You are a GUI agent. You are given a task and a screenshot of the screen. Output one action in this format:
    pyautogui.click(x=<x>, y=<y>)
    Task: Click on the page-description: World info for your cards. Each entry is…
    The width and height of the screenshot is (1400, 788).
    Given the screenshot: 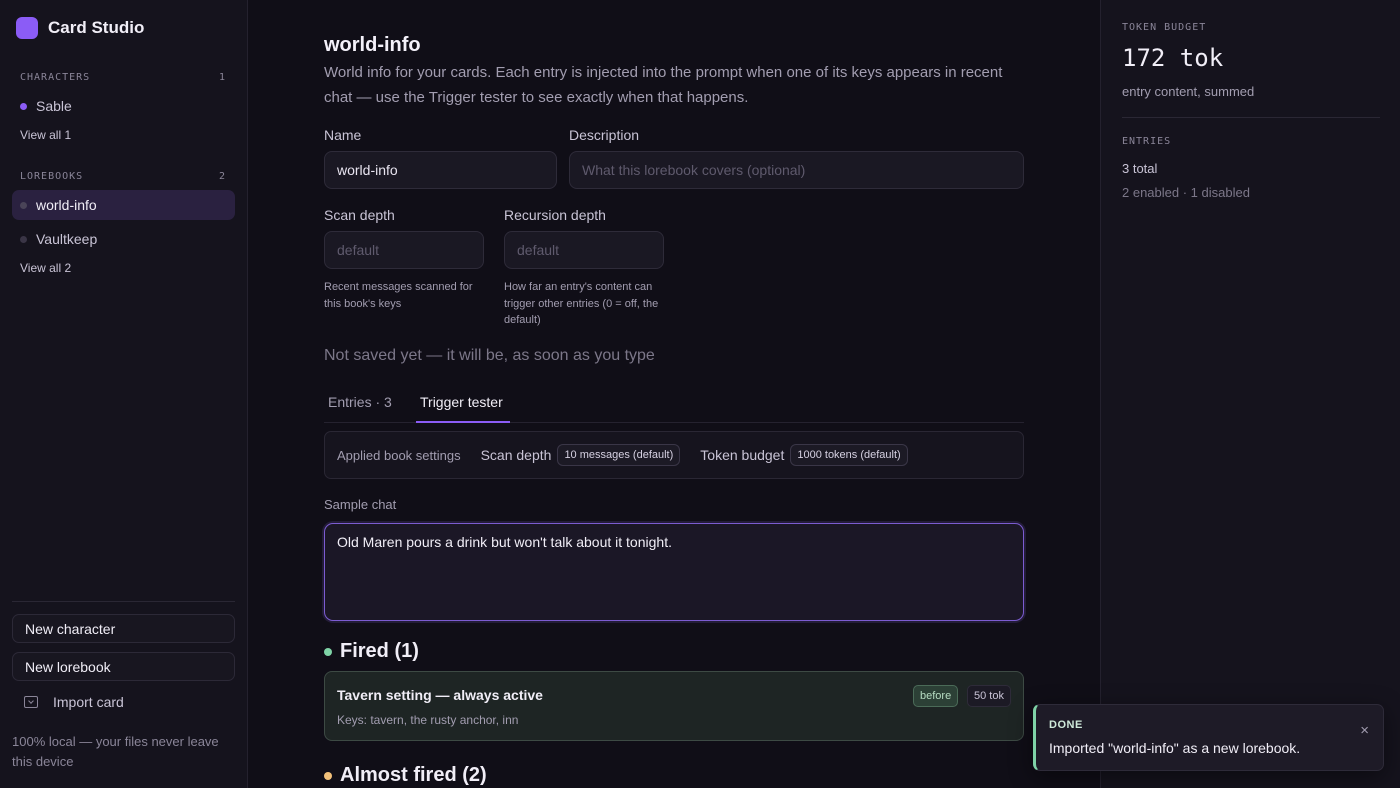 What is the action you would take?
    pyautogui.click(x=663, y=85)
    